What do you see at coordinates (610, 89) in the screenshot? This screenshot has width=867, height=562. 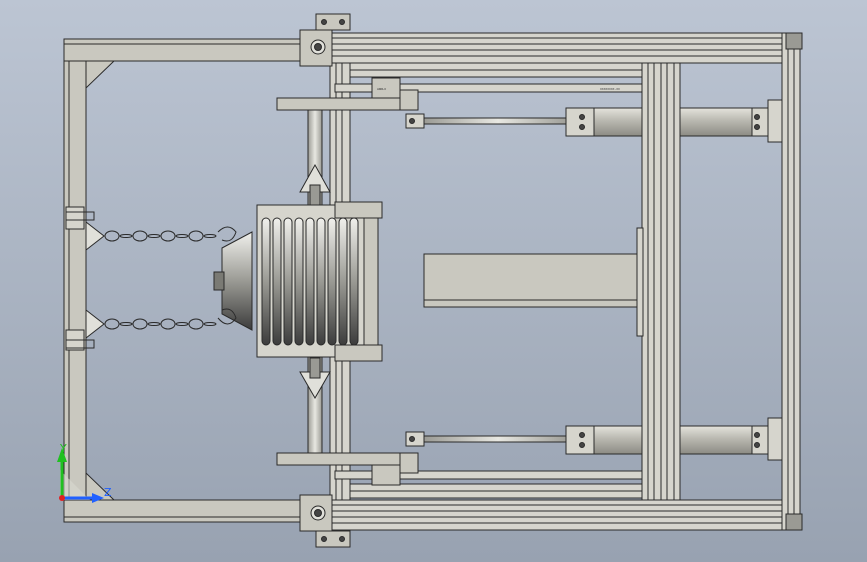 I see `rail-tag-right: XXXXXXXX-XX` at bounding box center [610, 89].